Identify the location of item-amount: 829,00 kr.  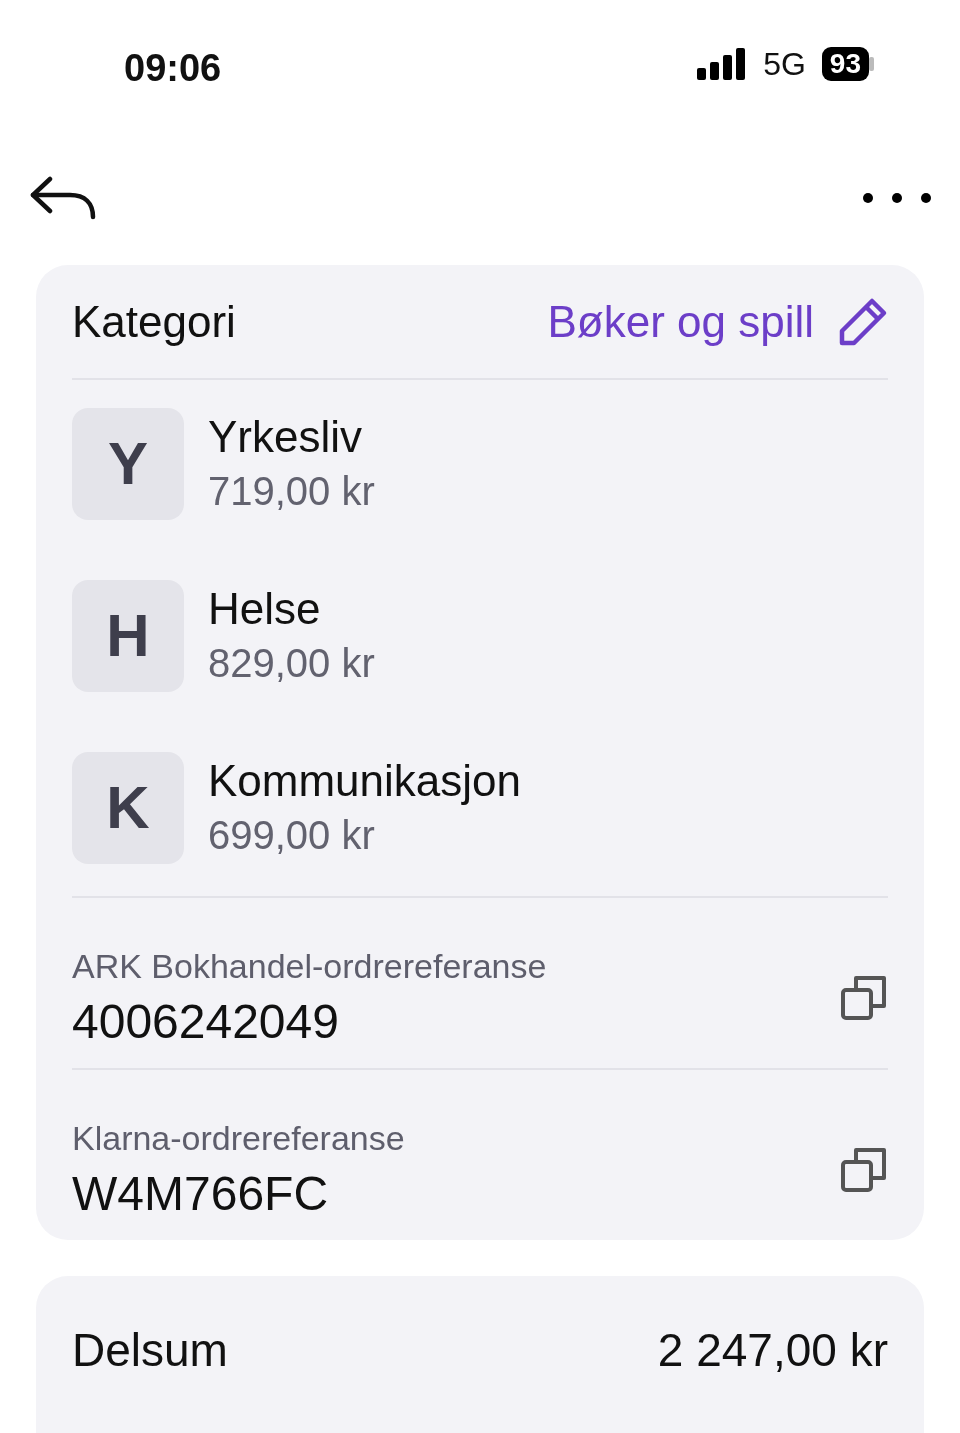
(291, 664).